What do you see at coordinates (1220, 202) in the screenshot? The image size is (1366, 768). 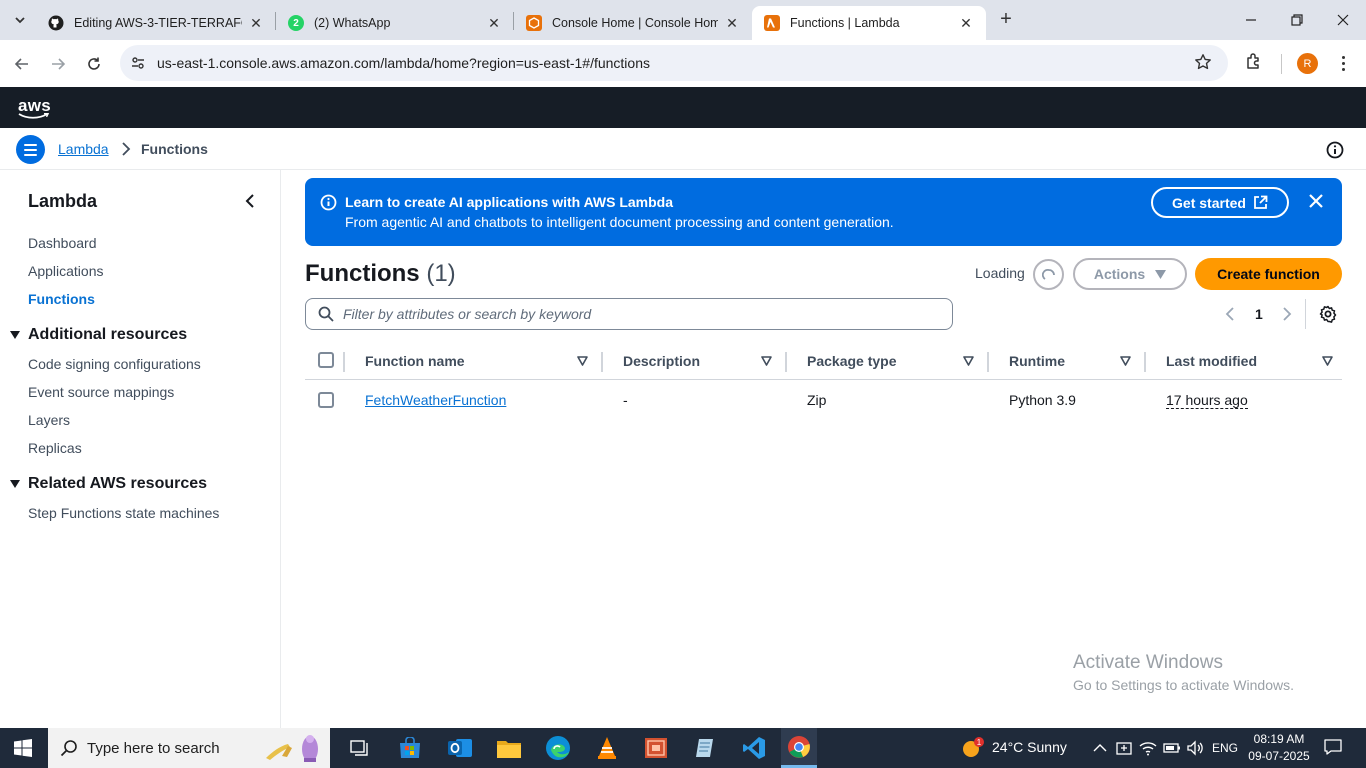 I see `get-started-button: Get started` at bounding box center [1220, 202].